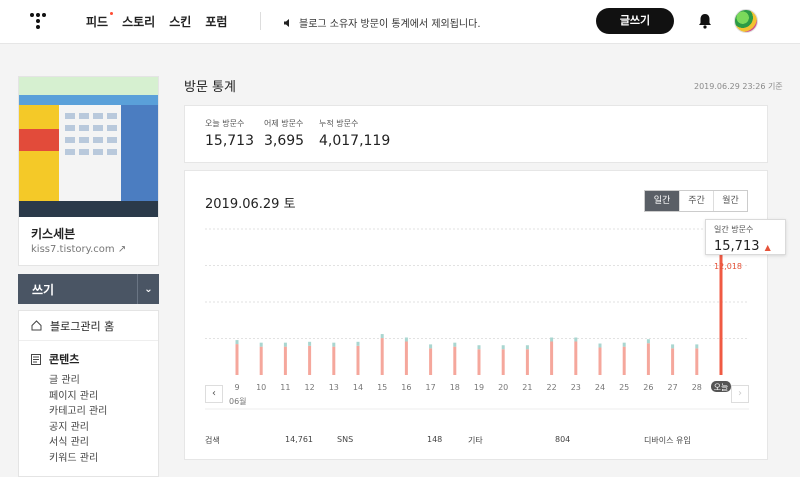 The image size is (800, 477). Describe the element at coordinates (88, 230) in the screenshot. I see `blog-name: 키스세븐` at that location.